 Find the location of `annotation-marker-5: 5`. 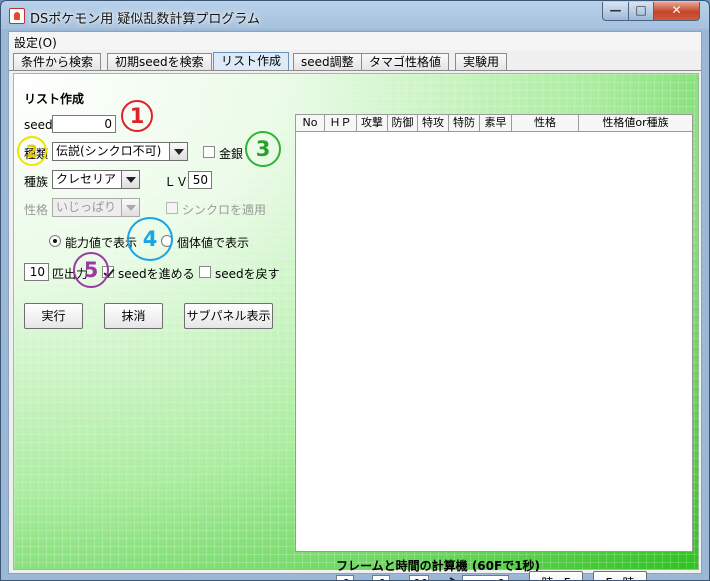

annotation-marker-5: 5 is located at coordinates (91, 270).